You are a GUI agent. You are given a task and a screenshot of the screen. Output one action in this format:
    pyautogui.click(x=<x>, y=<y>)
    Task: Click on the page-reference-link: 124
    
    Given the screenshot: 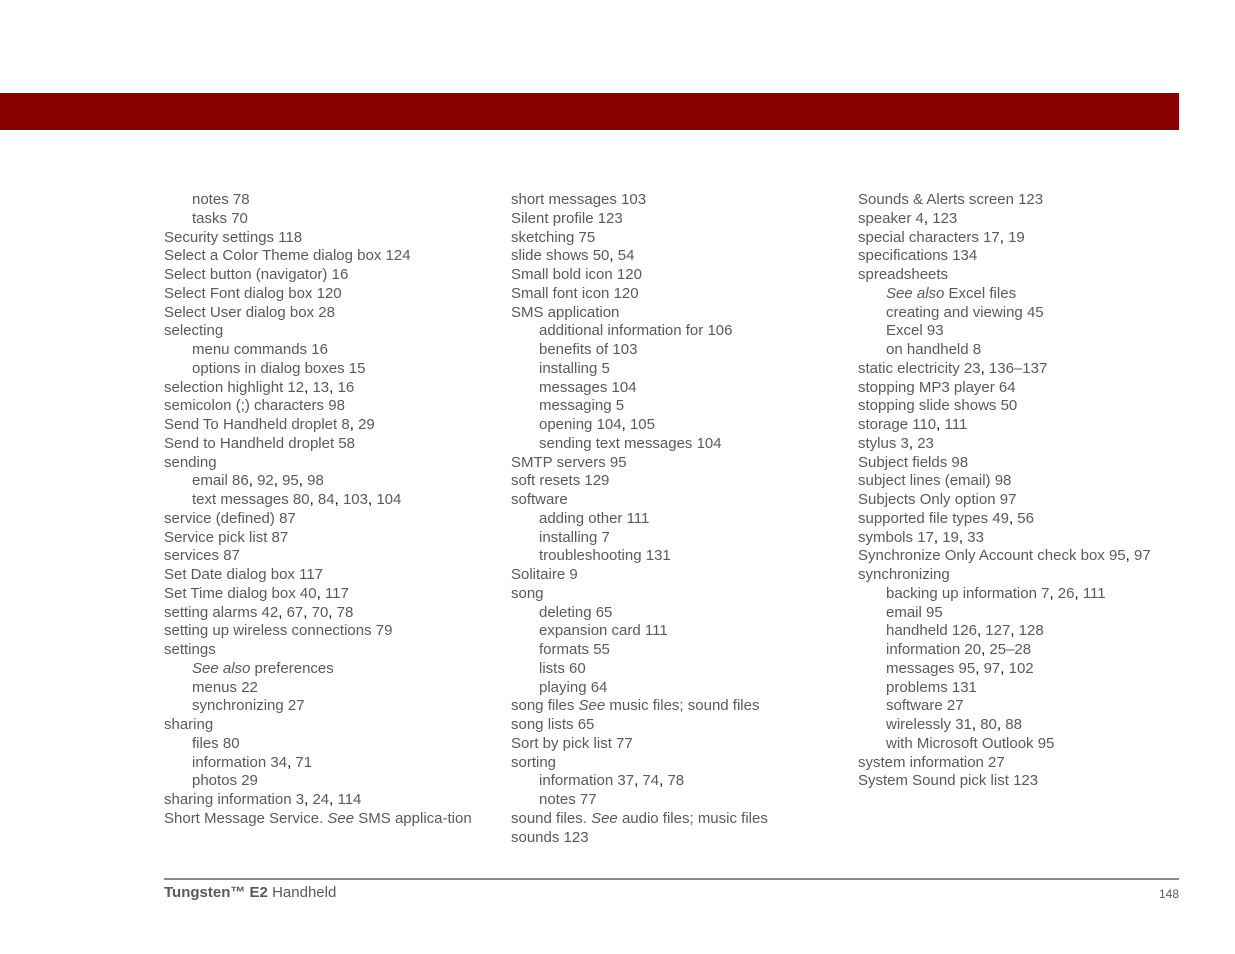 What is the action you would take?
    pyautogui.click(x=398, y=255)
    